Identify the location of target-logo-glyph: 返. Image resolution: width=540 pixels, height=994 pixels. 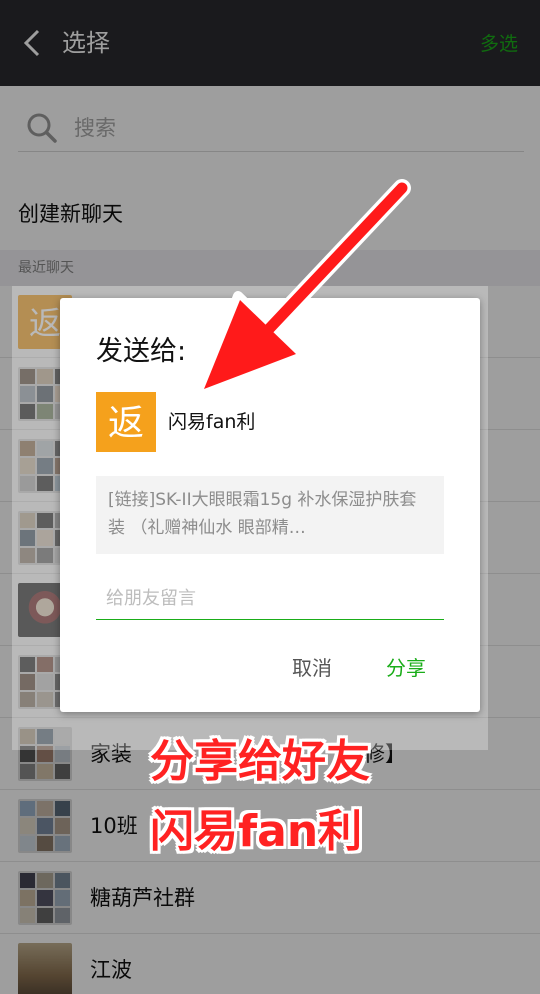
(126, 423).